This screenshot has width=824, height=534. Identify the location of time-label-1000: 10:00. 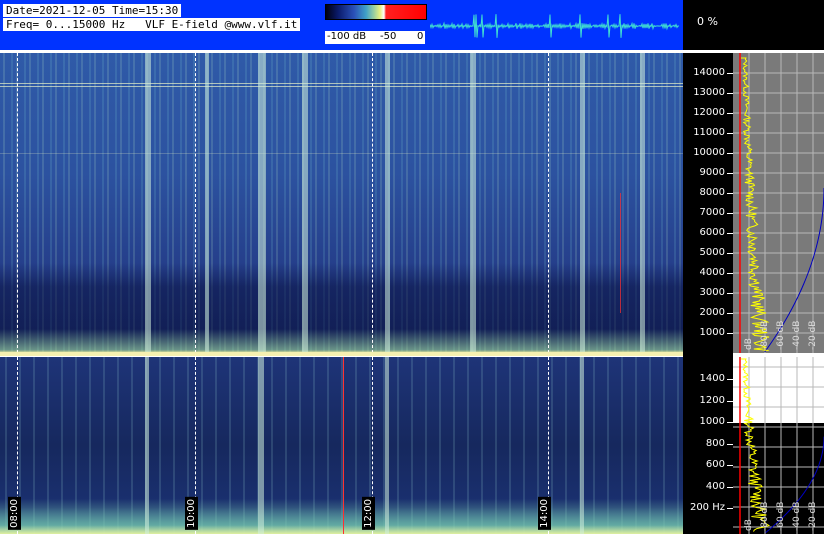
(191, 513).